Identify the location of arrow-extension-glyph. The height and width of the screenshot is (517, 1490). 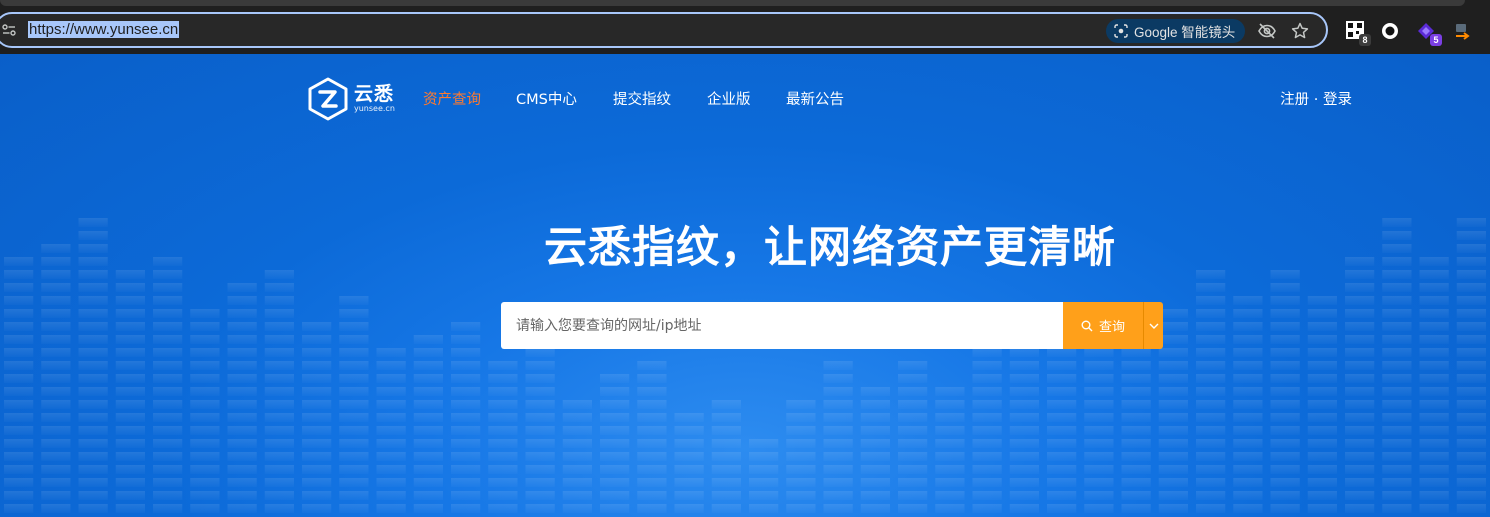
(1463, 32).